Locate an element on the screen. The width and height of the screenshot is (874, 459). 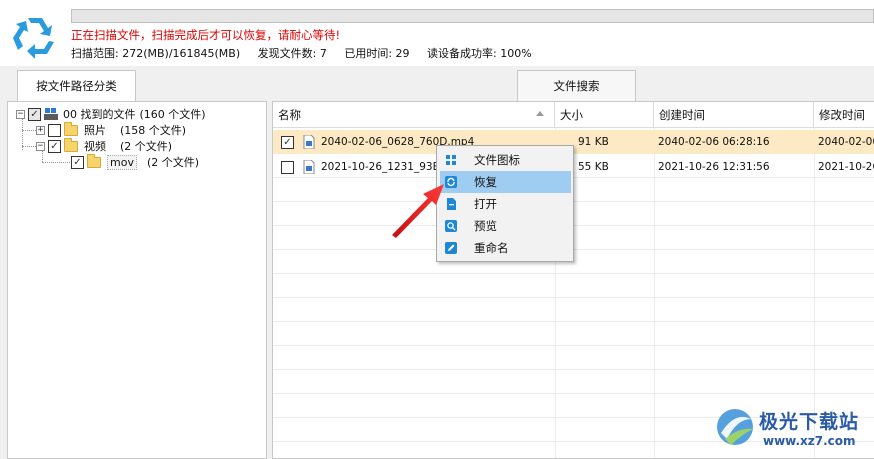
column-header-created: 创建时间 is located at coordinates (734, 115).